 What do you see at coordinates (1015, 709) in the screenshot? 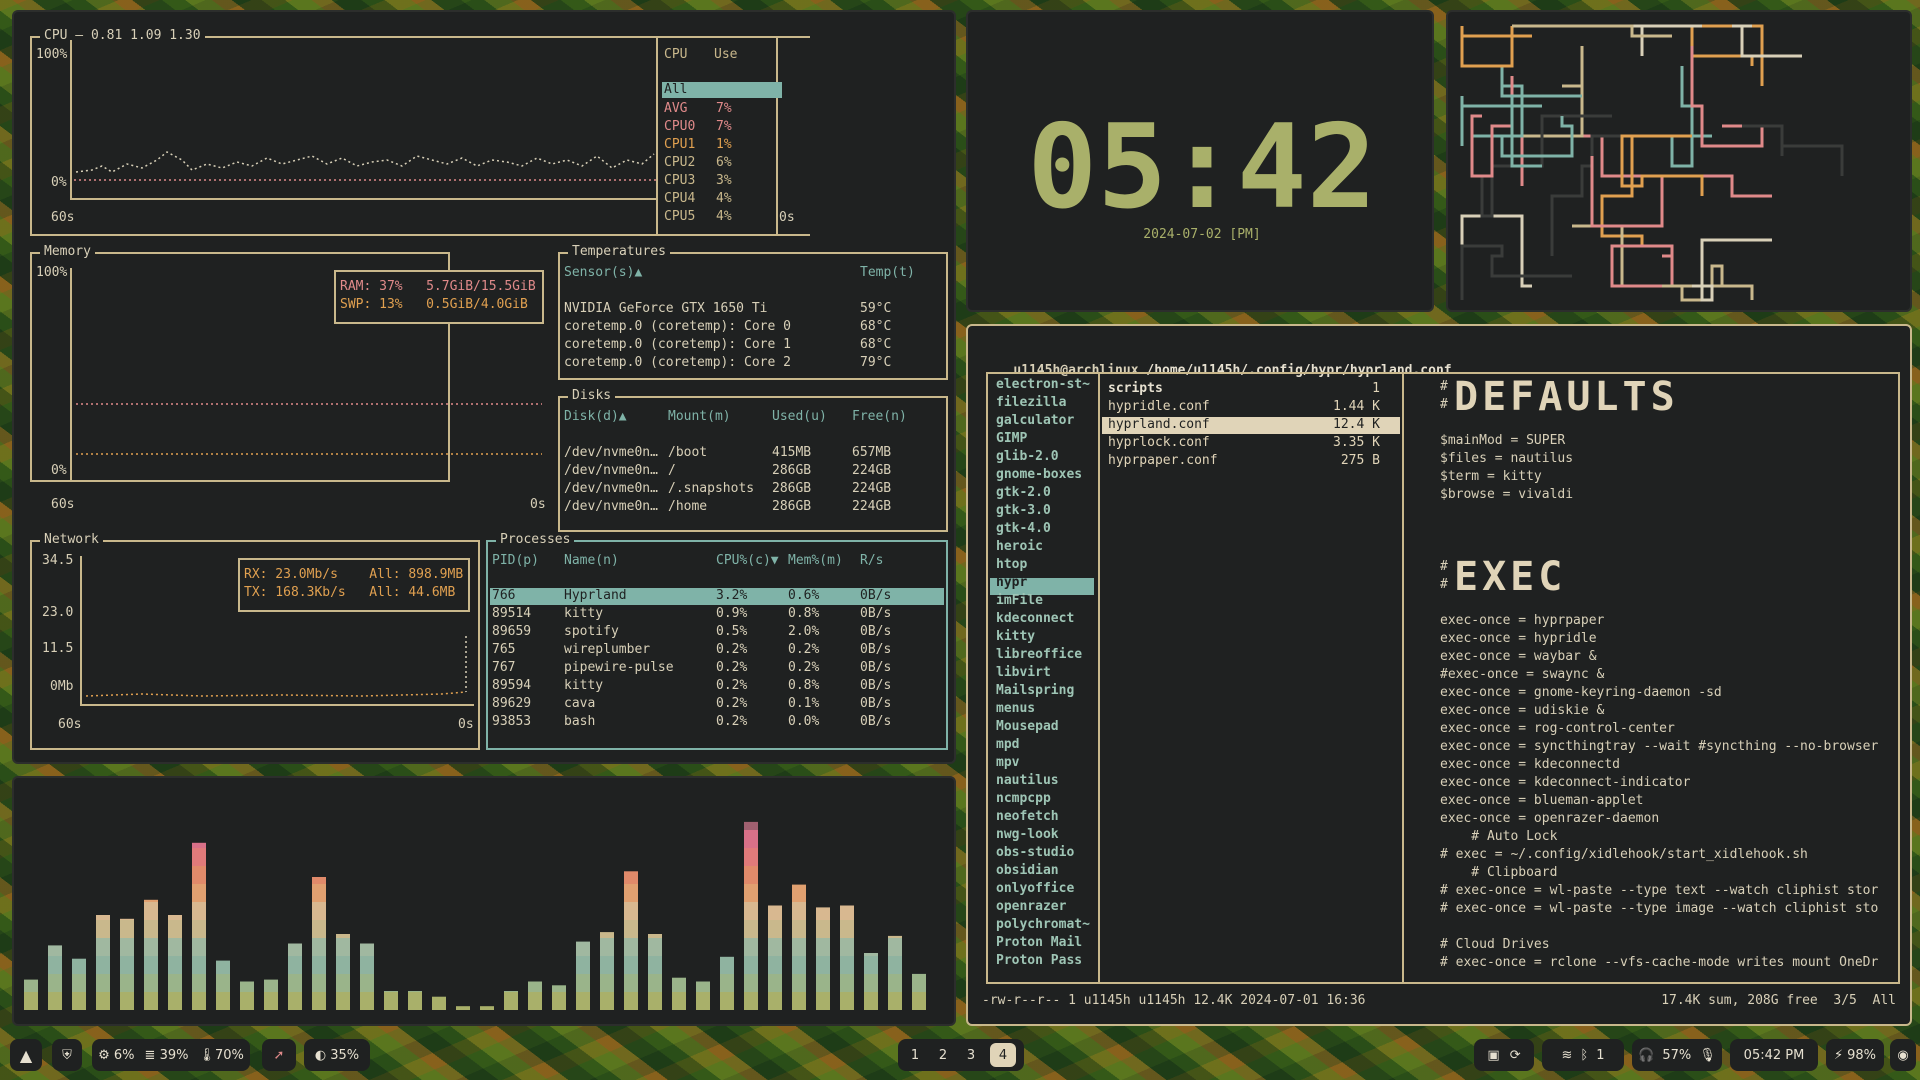
I see `fm-dir-item: menus` at bounding box center [1015, 709].